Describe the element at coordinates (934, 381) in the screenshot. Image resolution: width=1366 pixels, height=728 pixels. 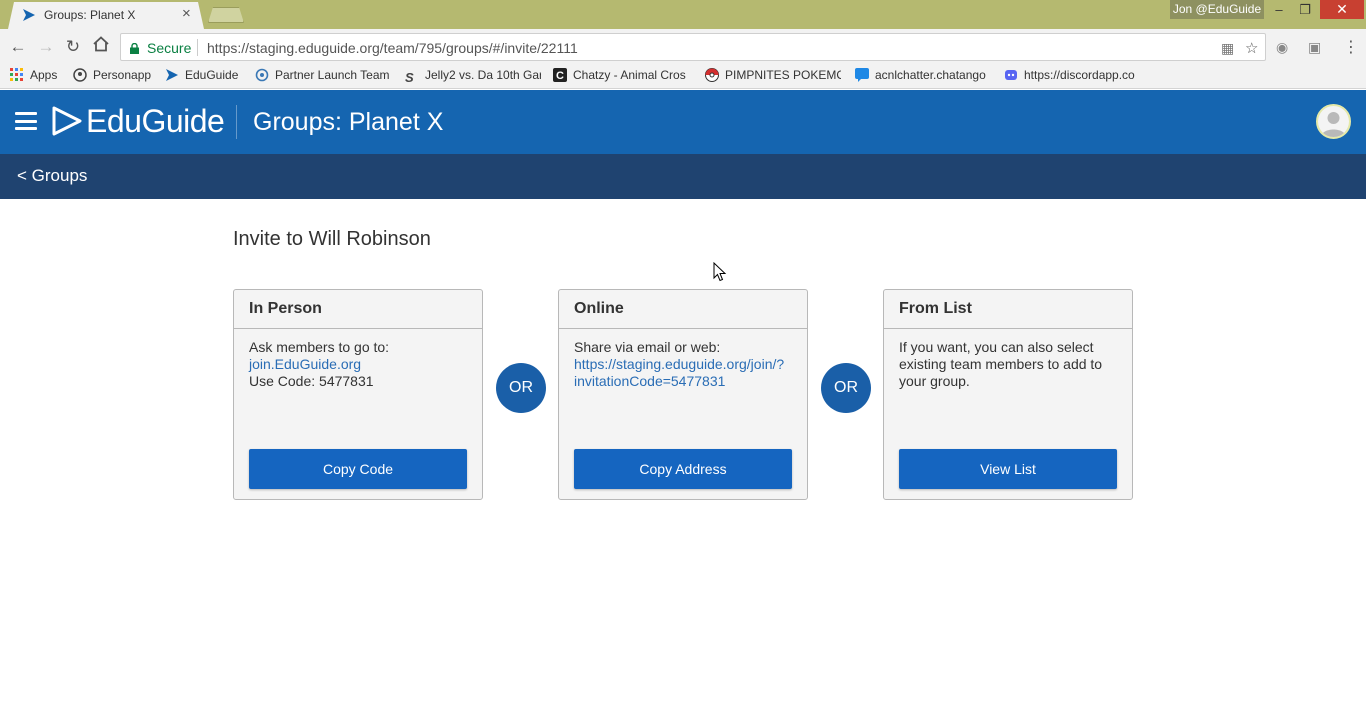
I see `card-text: your group.` at that location.